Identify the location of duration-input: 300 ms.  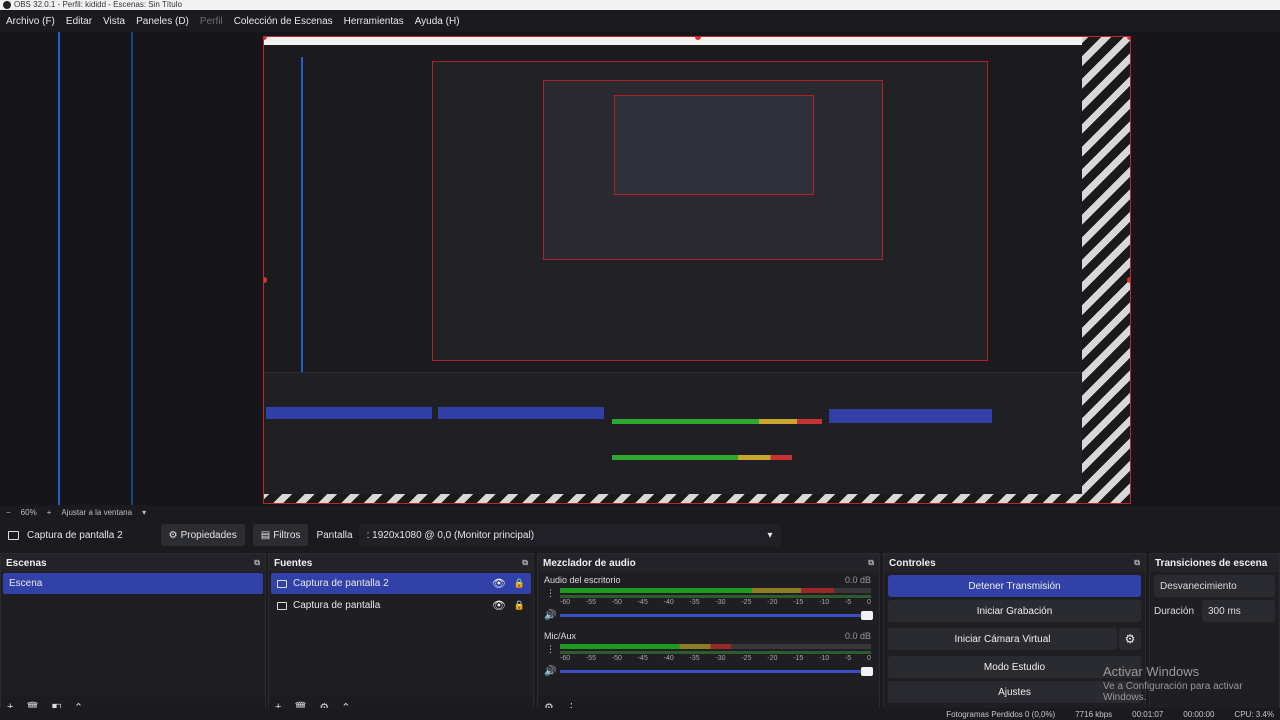
(1238, 611).